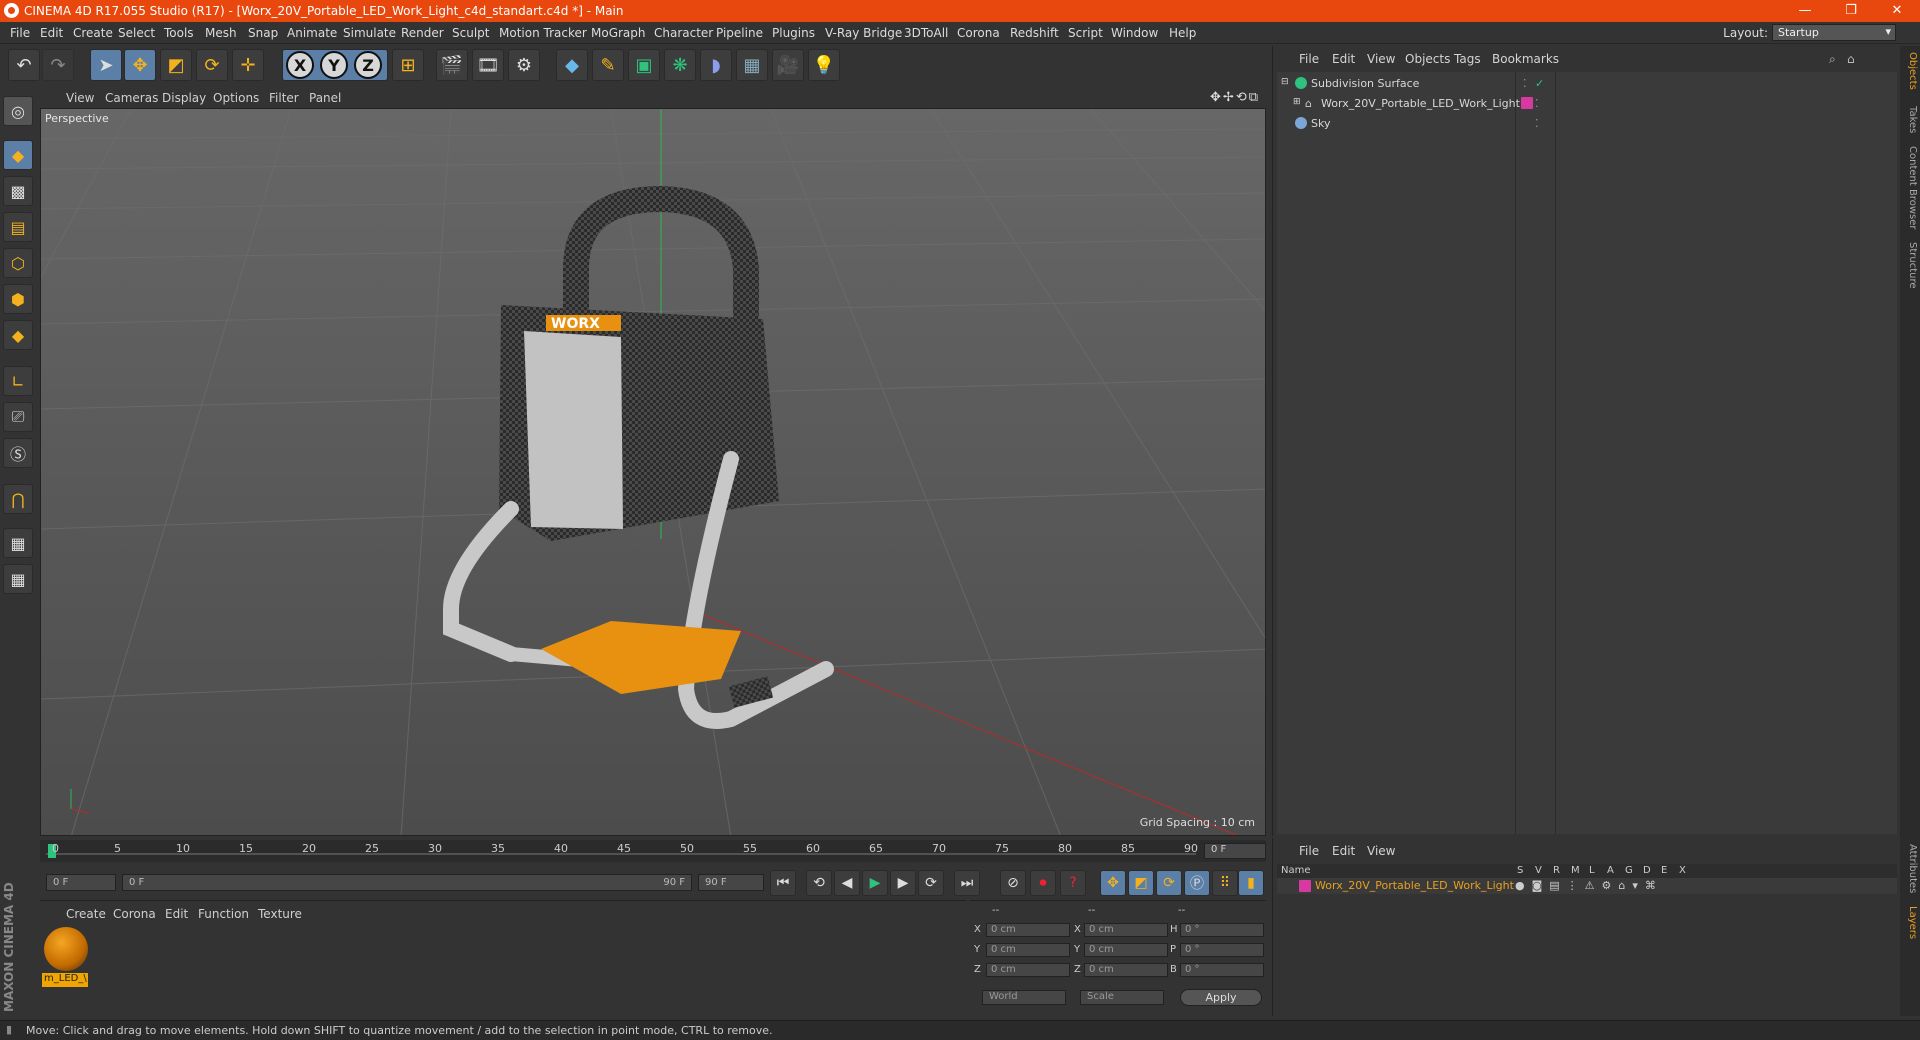  I want to click on objects-menu-file: File, so click(1309, 59).